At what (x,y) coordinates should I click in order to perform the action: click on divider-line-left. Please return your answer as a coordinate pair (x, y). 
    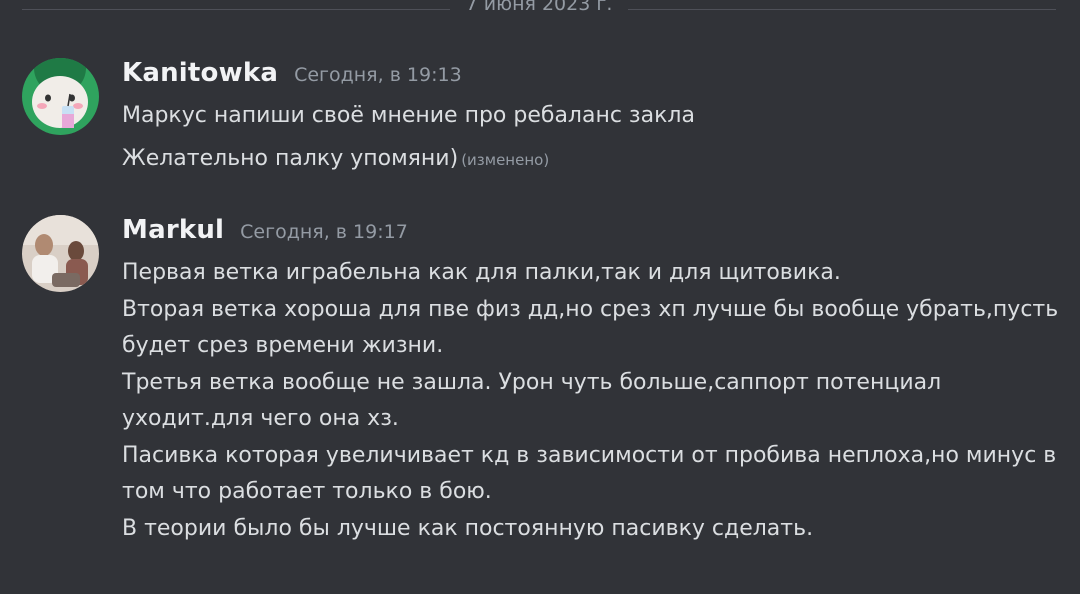
    Looking at the image, I should click on (236, 9).